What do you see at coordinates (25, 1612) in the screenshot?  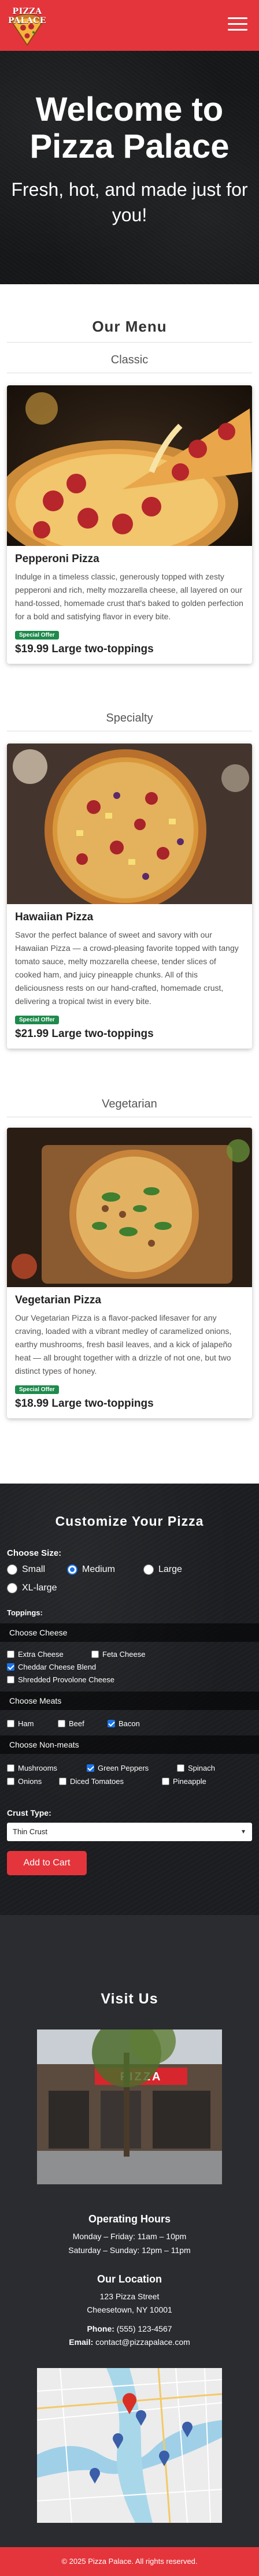 I see `toppings-label: Toppings:` at bounding box center [25, 1612].